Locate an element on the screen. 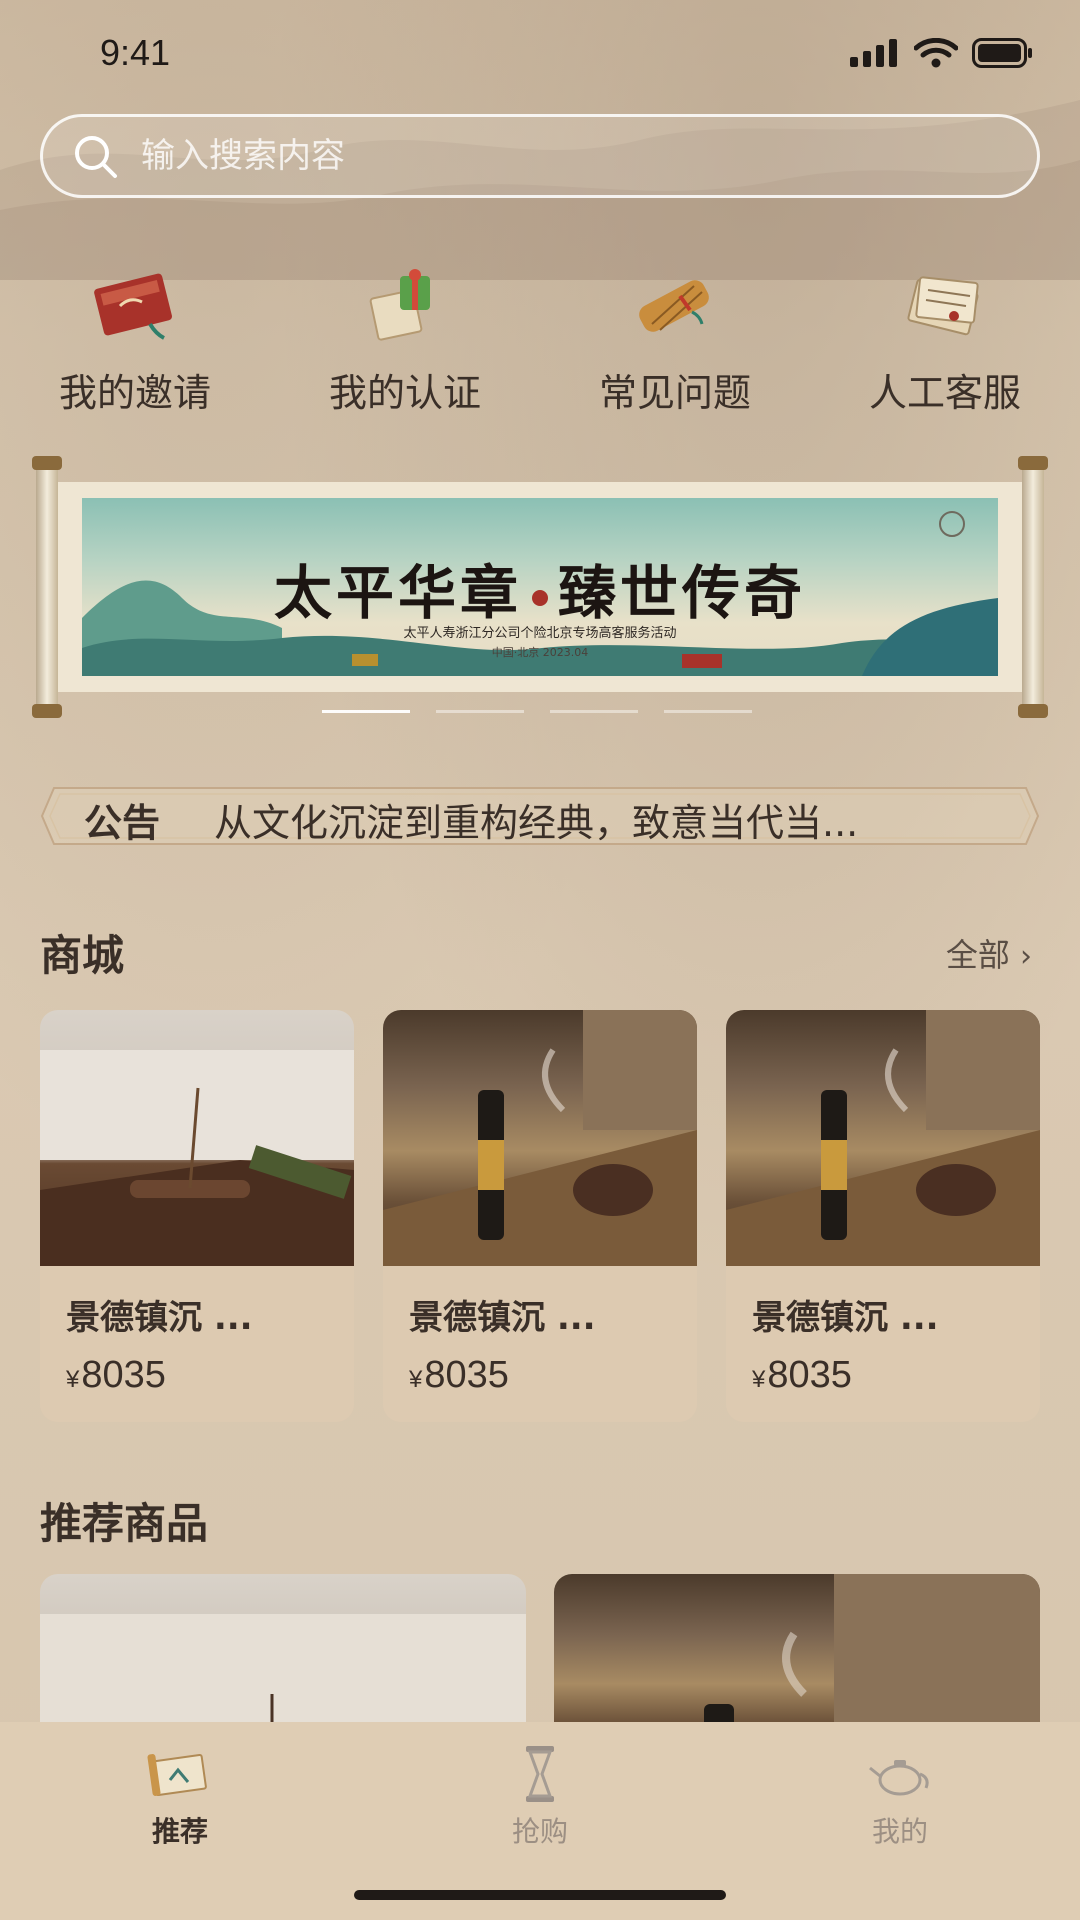 The image size is (1080, 1920). letter-bundle-icon is located at coordinates (943, 306).